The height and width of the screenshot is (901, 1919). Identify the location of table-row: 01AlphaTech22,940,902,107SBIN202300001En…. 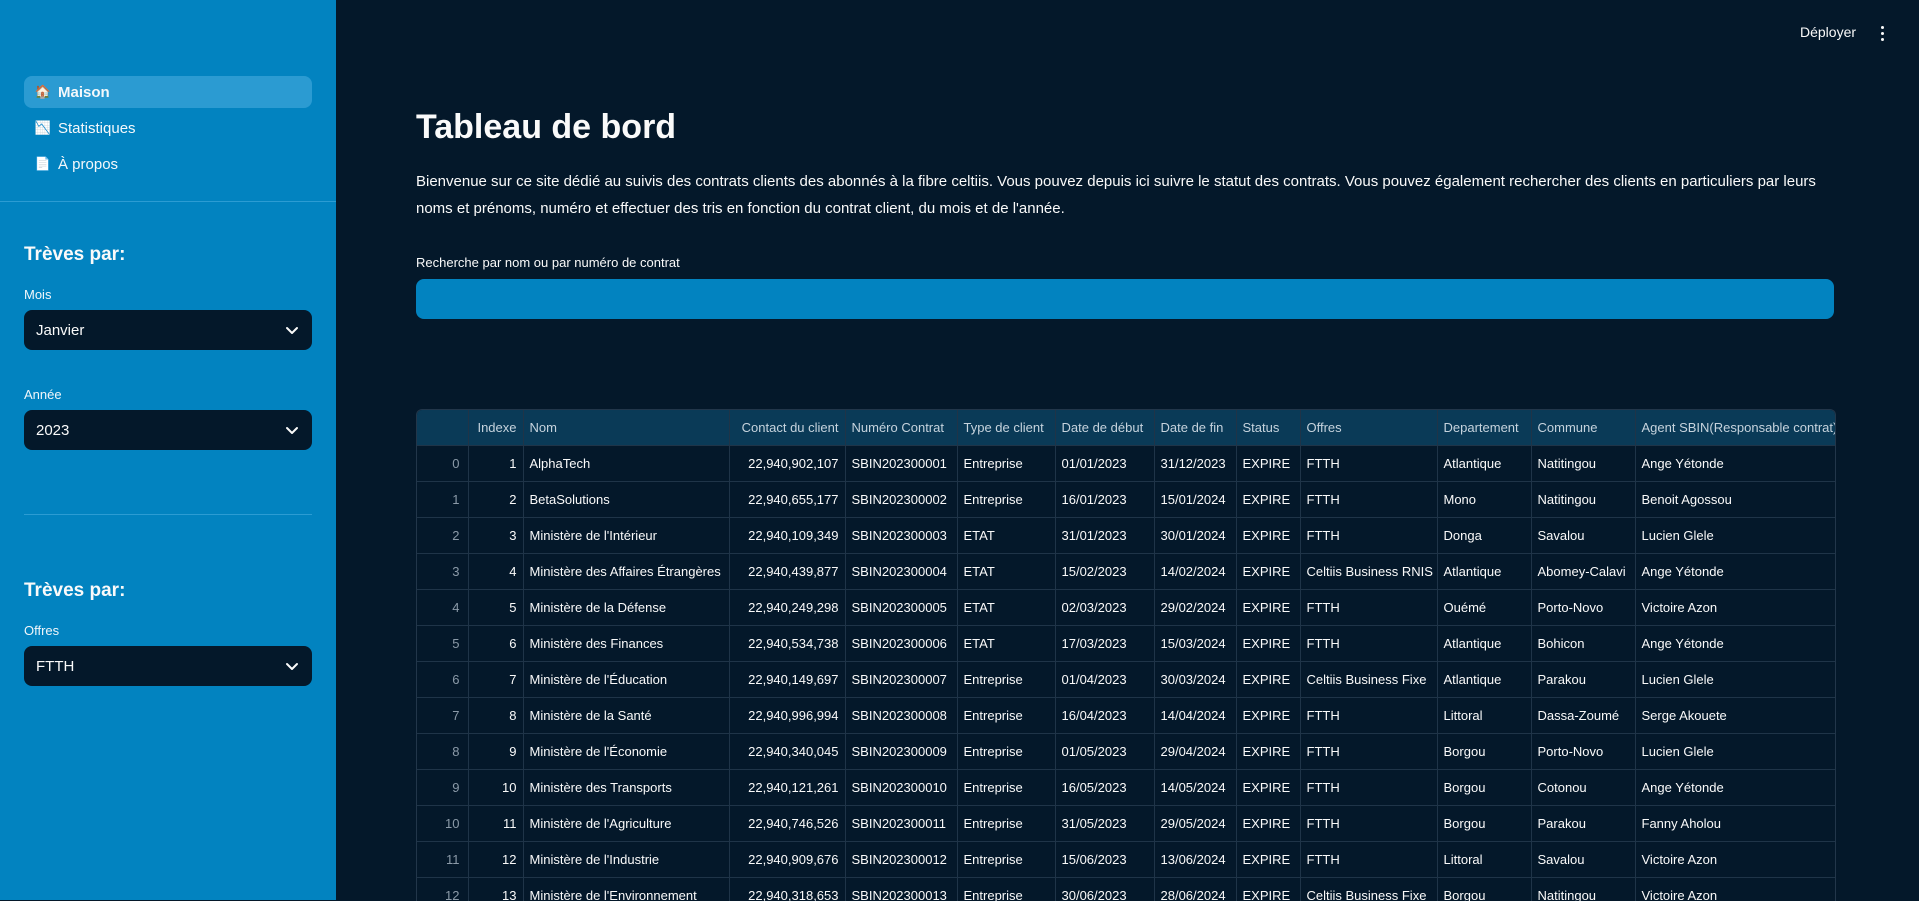
(1126, 464).